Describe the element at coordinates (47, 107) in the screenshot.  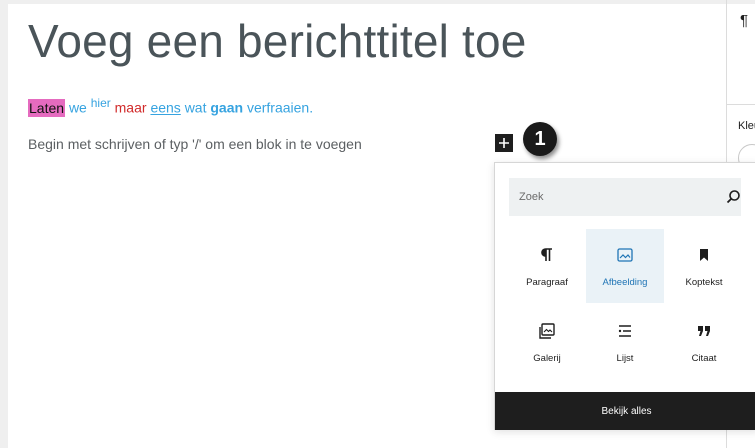
I see `highlighted-word: Laten` at that location.